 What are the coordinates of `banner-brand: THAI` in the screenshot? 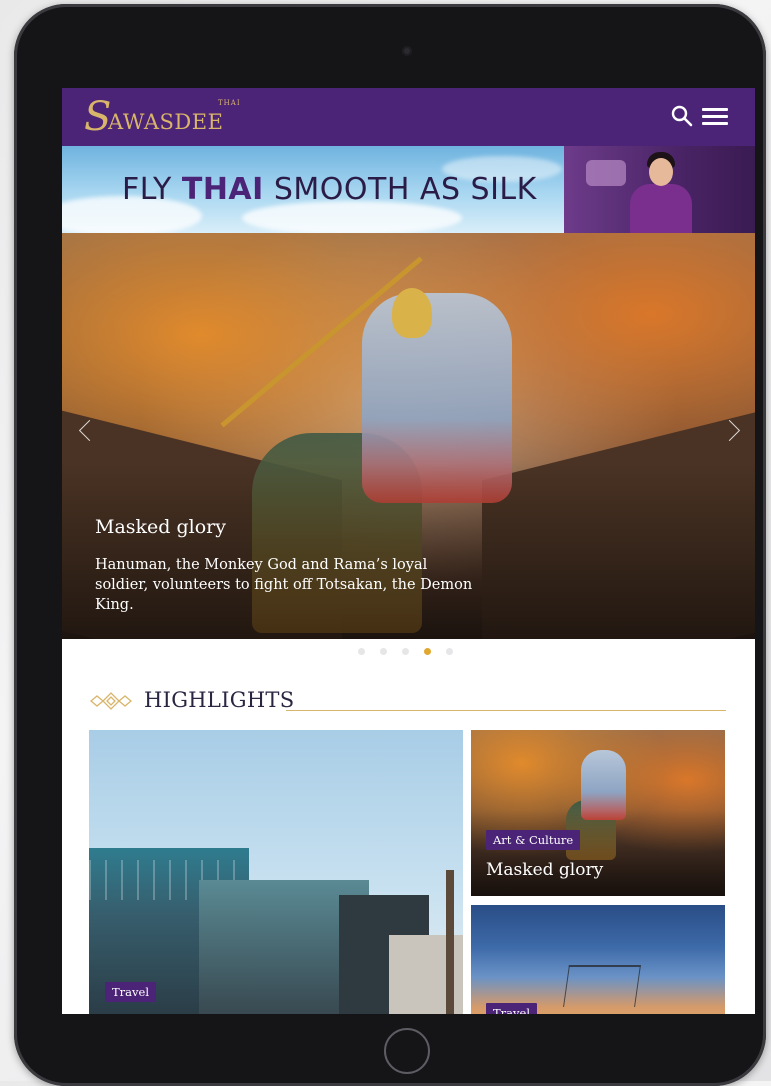 It's located at (222, 189).